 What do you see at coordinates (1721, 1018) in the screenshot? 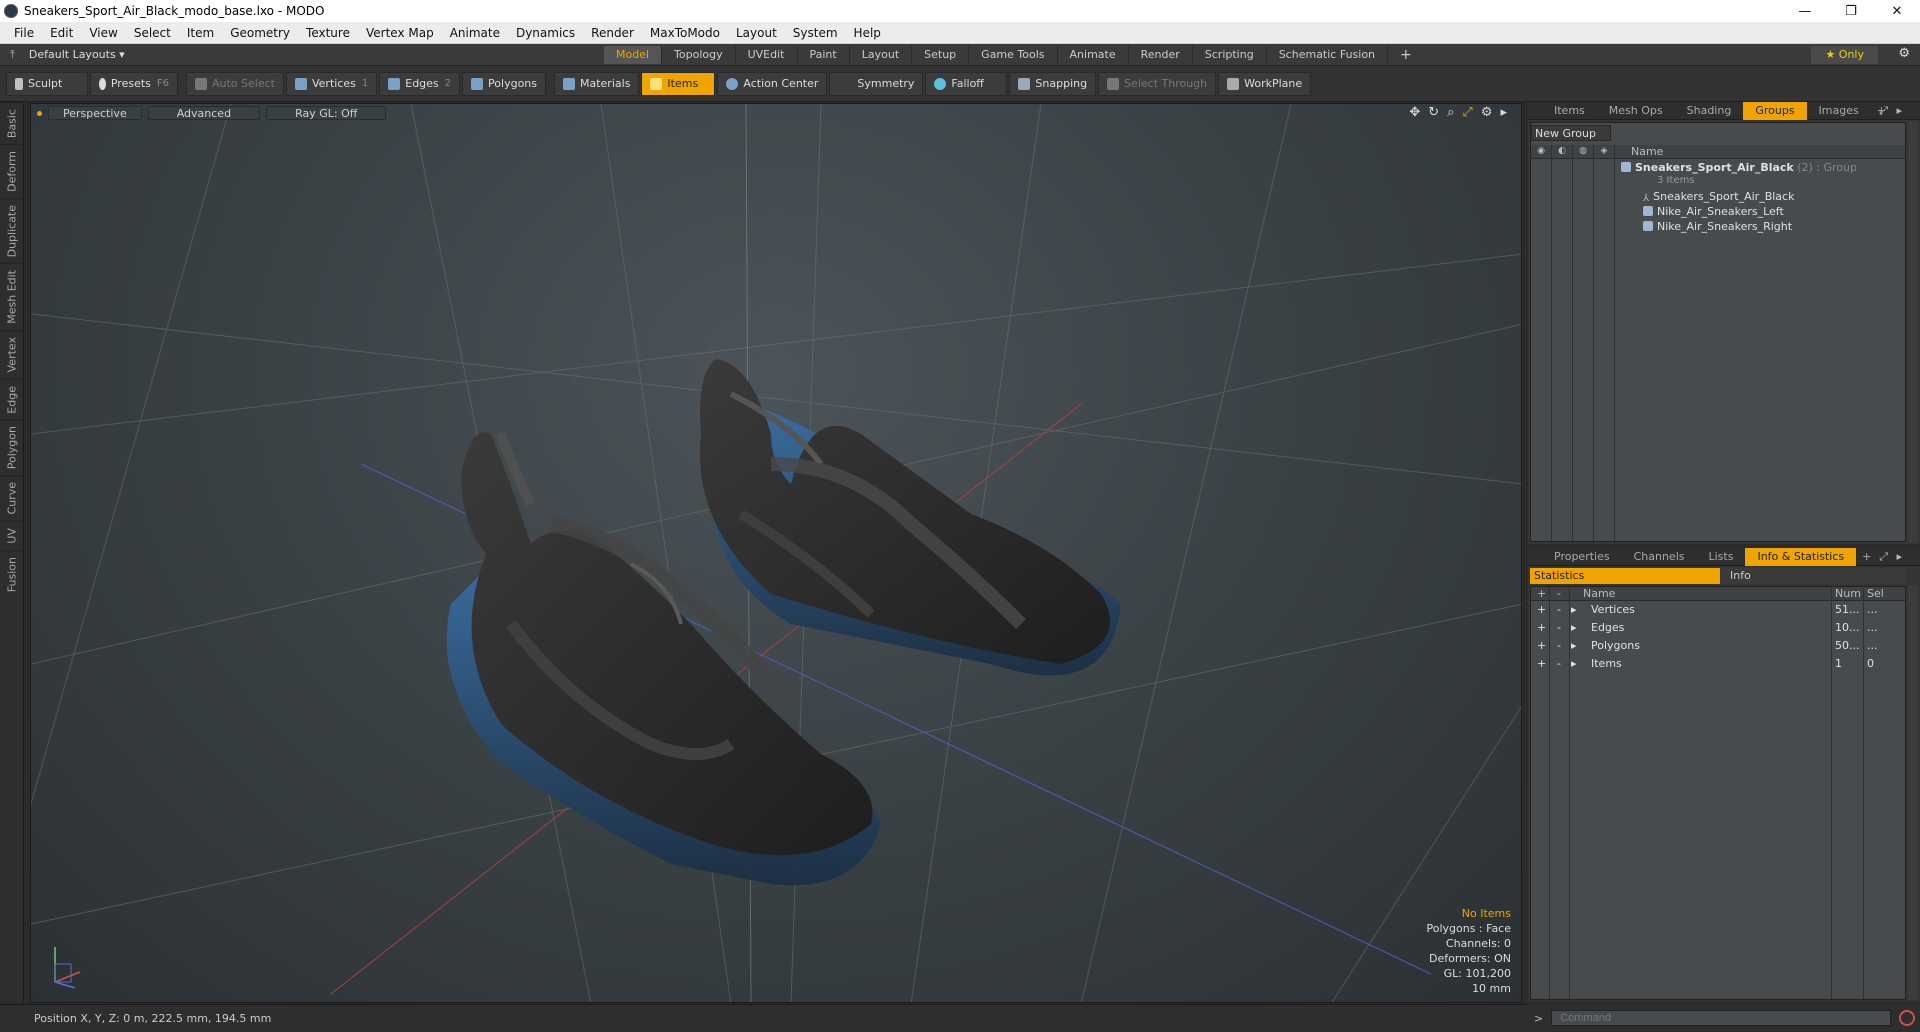
I see `command-input` at bounding box center [1721, 1018].